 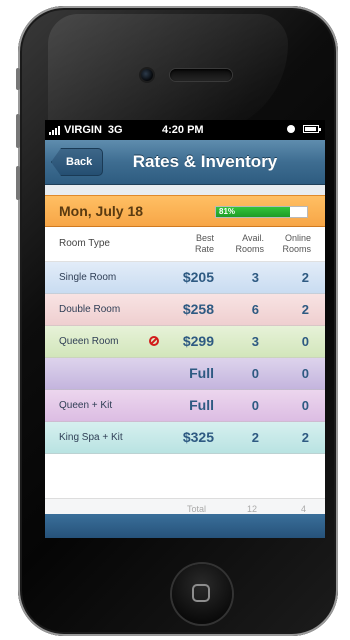 I want to click on no-entry-icon, so click(x=154, y=341).